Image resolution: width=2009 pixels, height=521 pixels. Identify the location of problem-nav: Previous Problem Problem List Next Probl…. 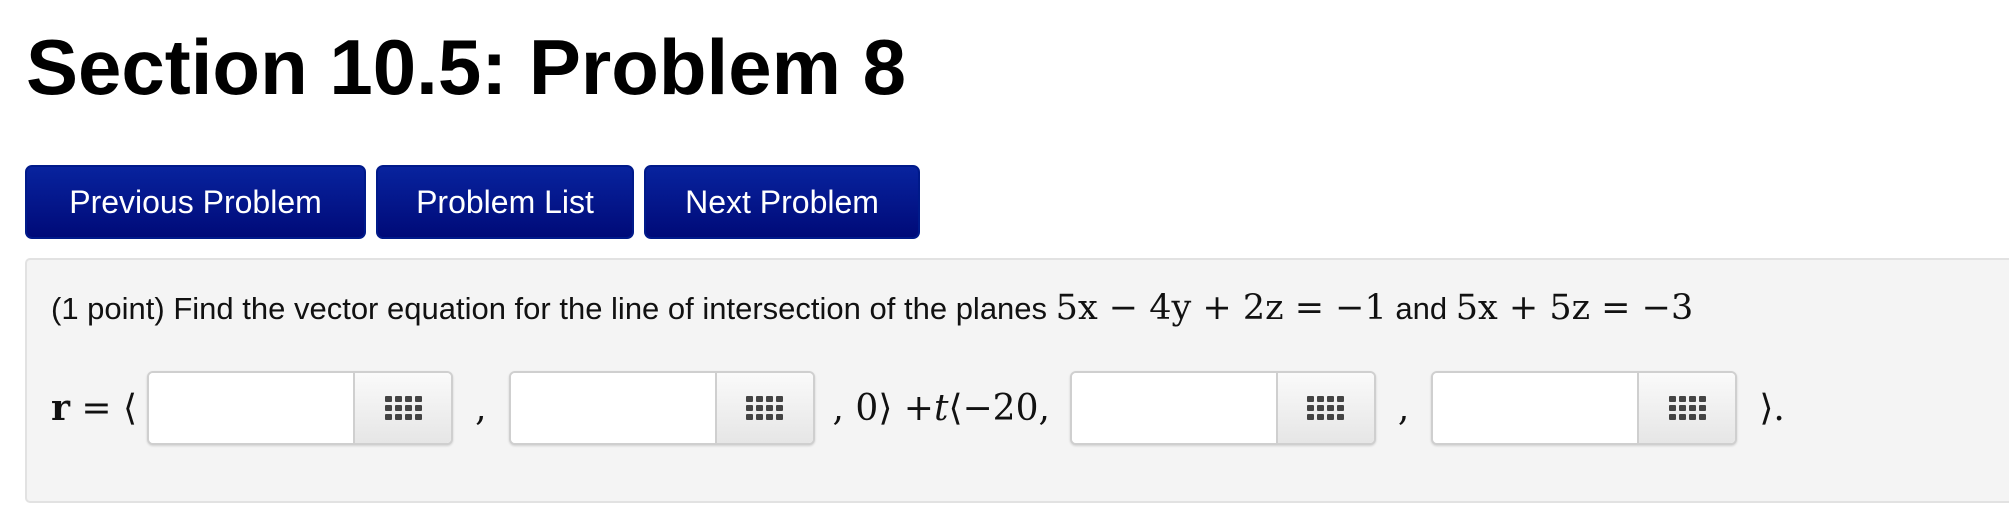
(472, 202).